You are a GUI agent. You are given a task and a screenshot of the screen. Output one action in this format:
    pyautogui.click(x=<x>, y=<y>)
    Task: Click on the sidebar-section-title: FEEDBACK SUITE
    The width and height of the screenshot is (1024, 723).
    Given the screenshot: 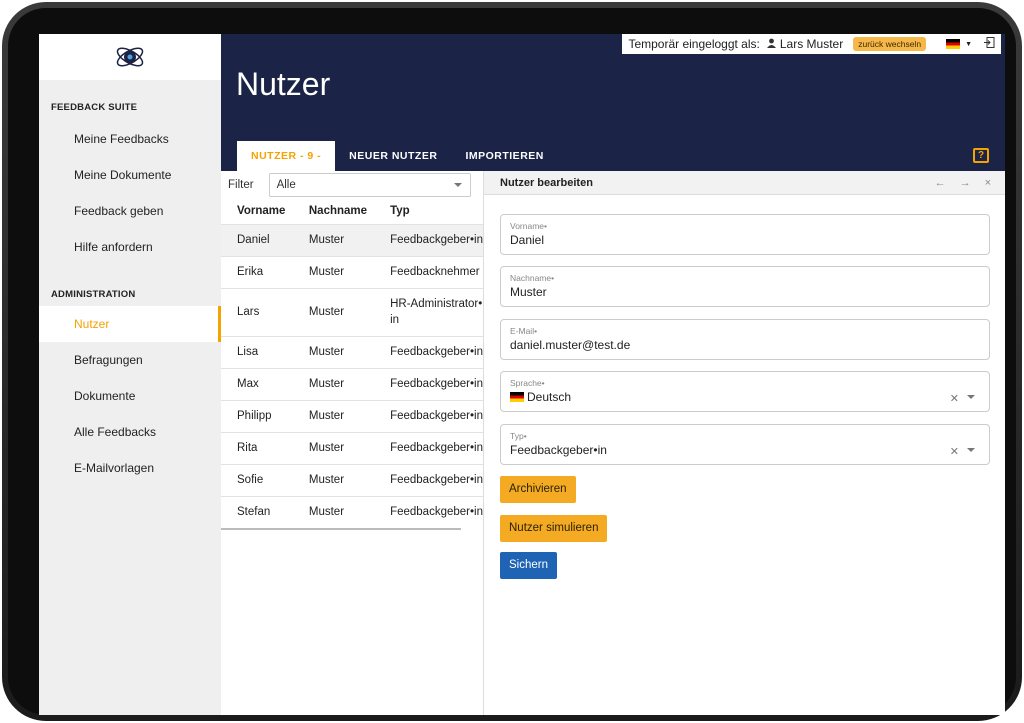 What is the action you would take?
    pyautogui.click(x=94, y=107)
    